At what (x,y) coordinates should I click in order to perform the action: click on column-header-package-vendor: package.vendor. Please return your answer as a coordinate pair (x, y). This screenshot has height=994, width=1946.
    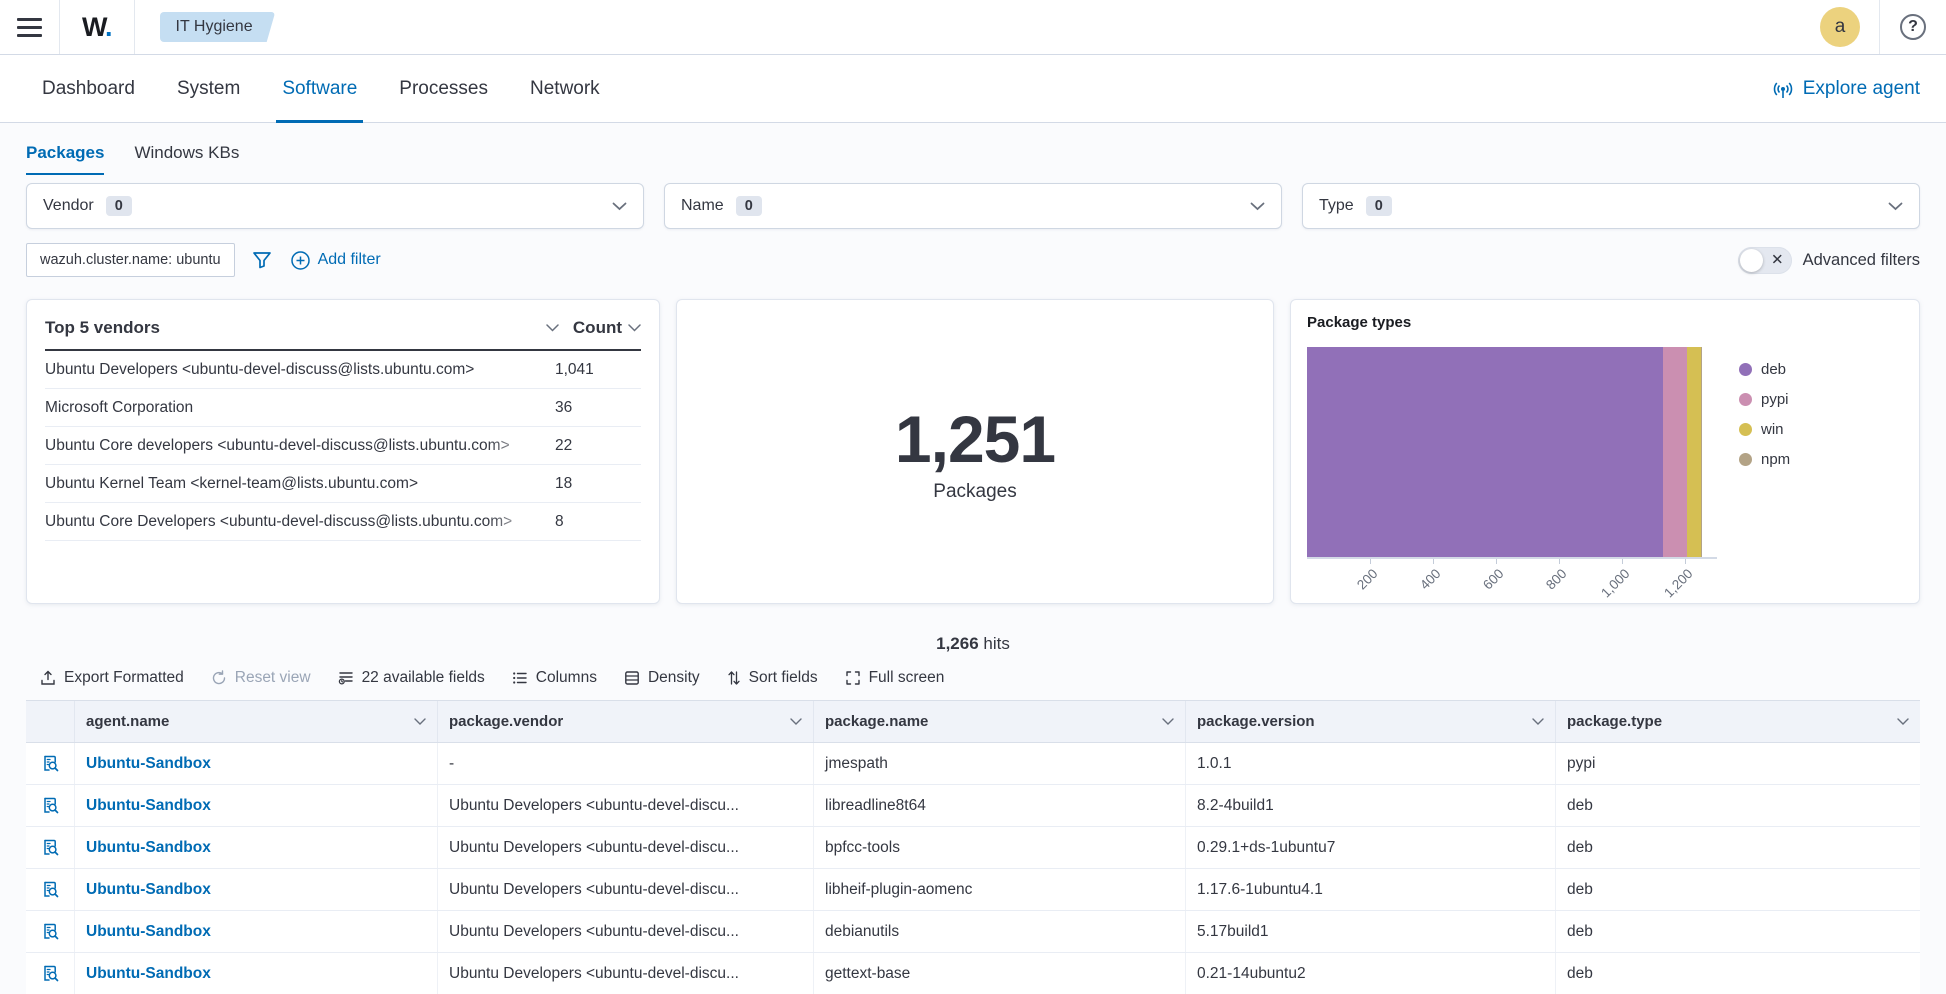
    Looking at the image, I should click on (625, 721).